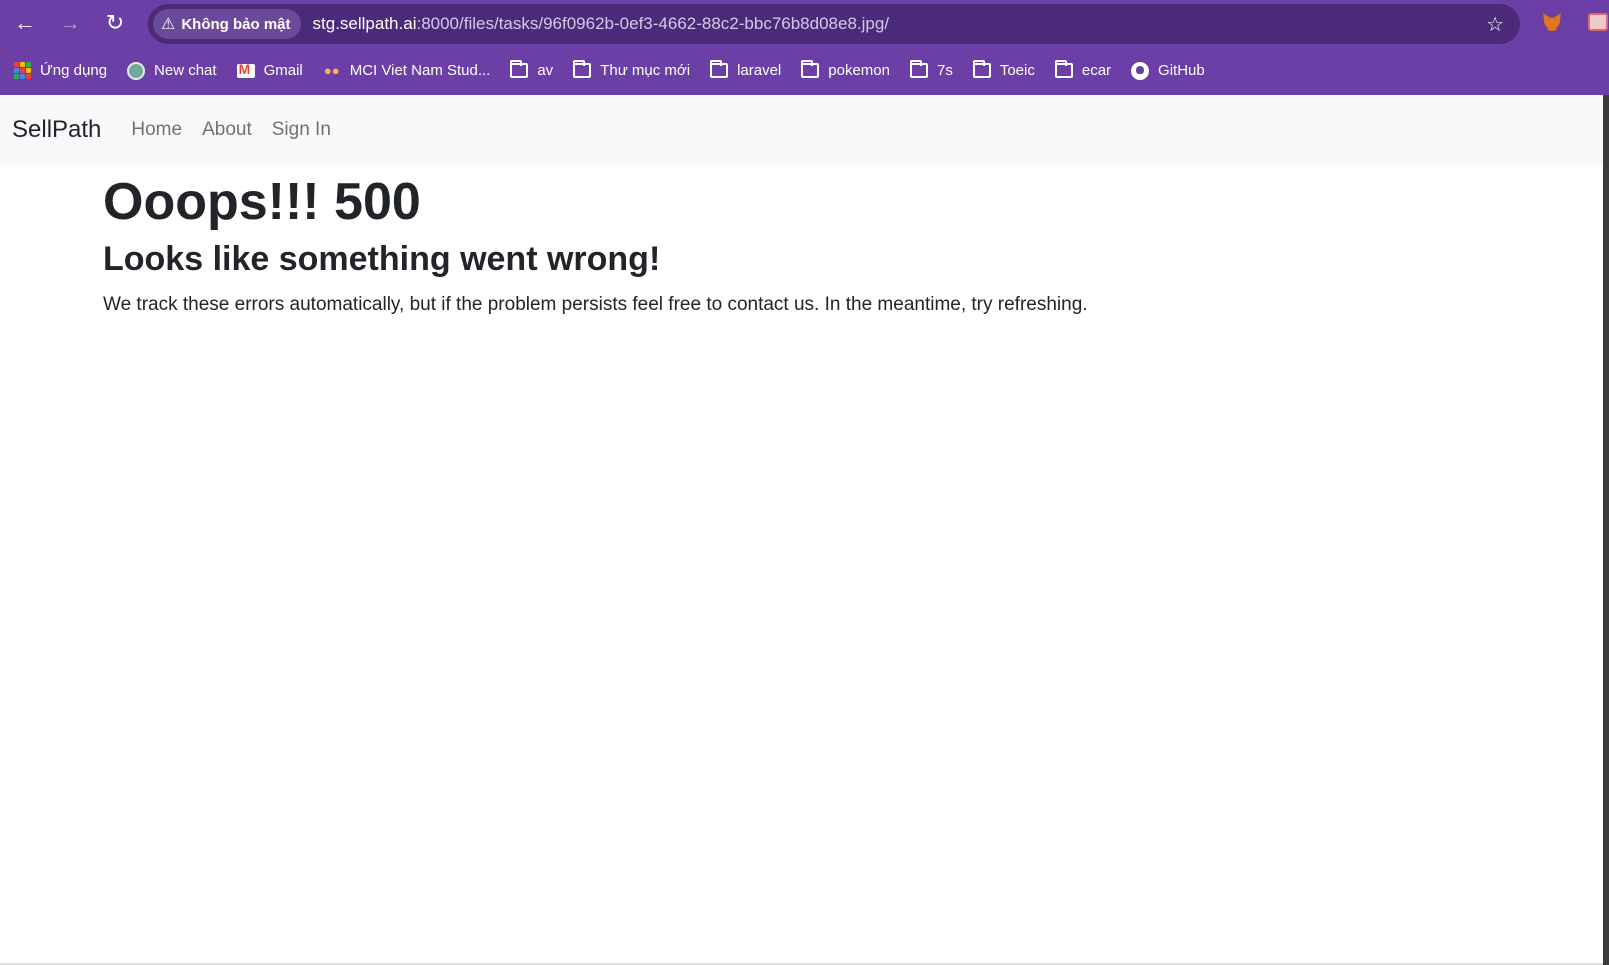  I want to click on bookmark-label: Ứng dụng, so click(74, 70).